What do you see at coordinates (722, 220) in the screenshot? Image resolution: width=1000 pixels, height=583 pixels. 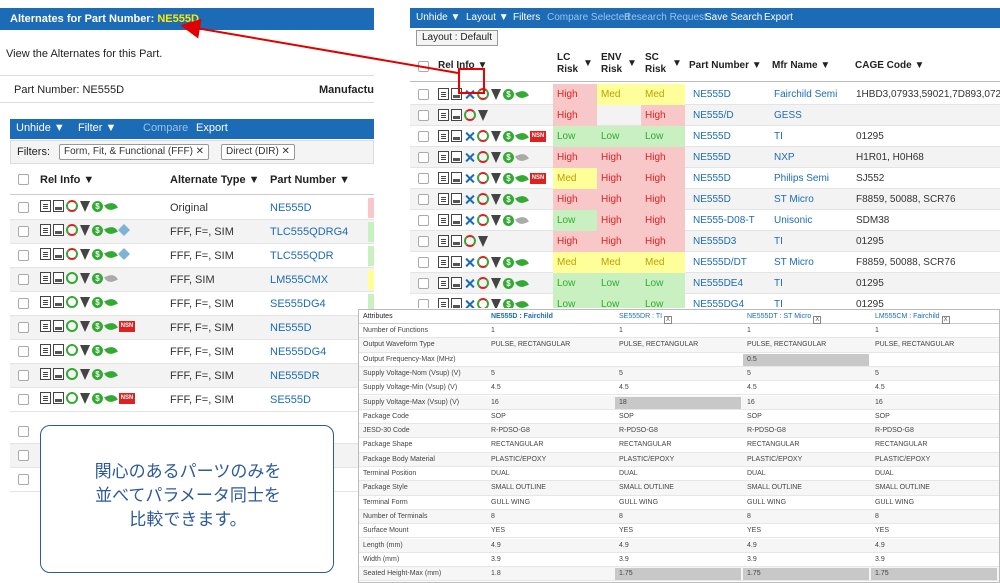 I see `part-number-link: NE555-D08-T` at bounding box center [722, 220].